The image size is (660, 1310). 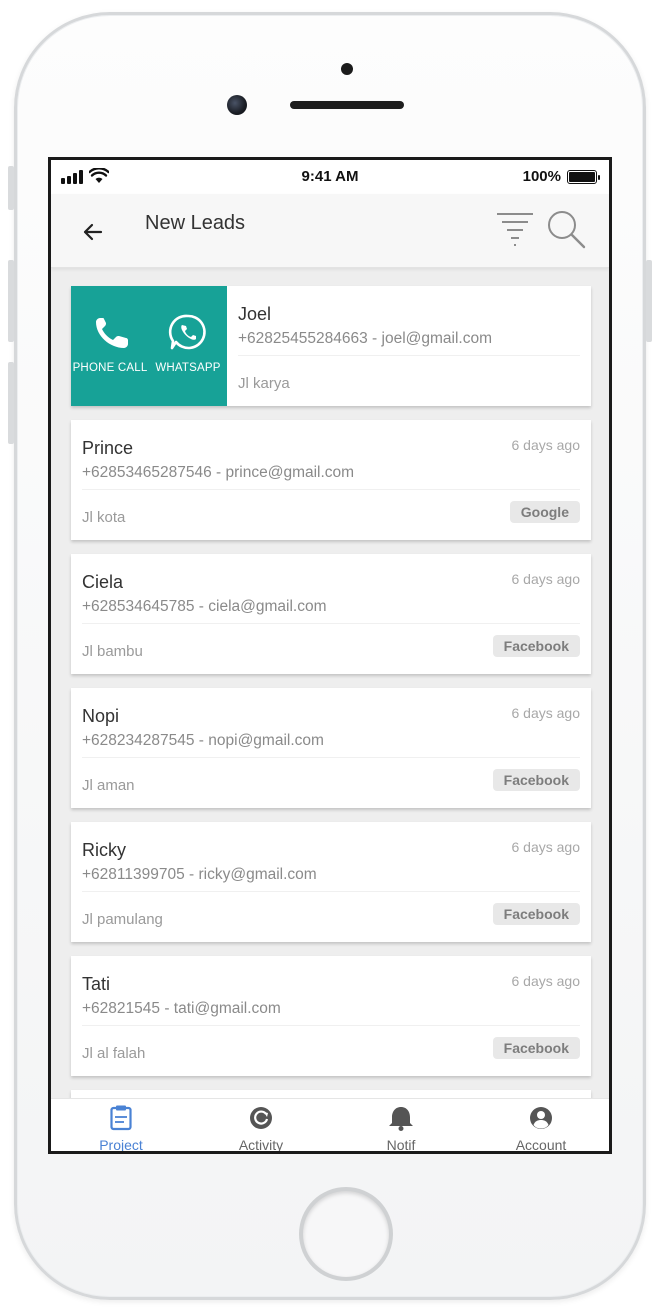 What do you see at coordinates (187, 332) in the screenshot?
I see `whatsapp-icon` at bounding box center [187, 332].